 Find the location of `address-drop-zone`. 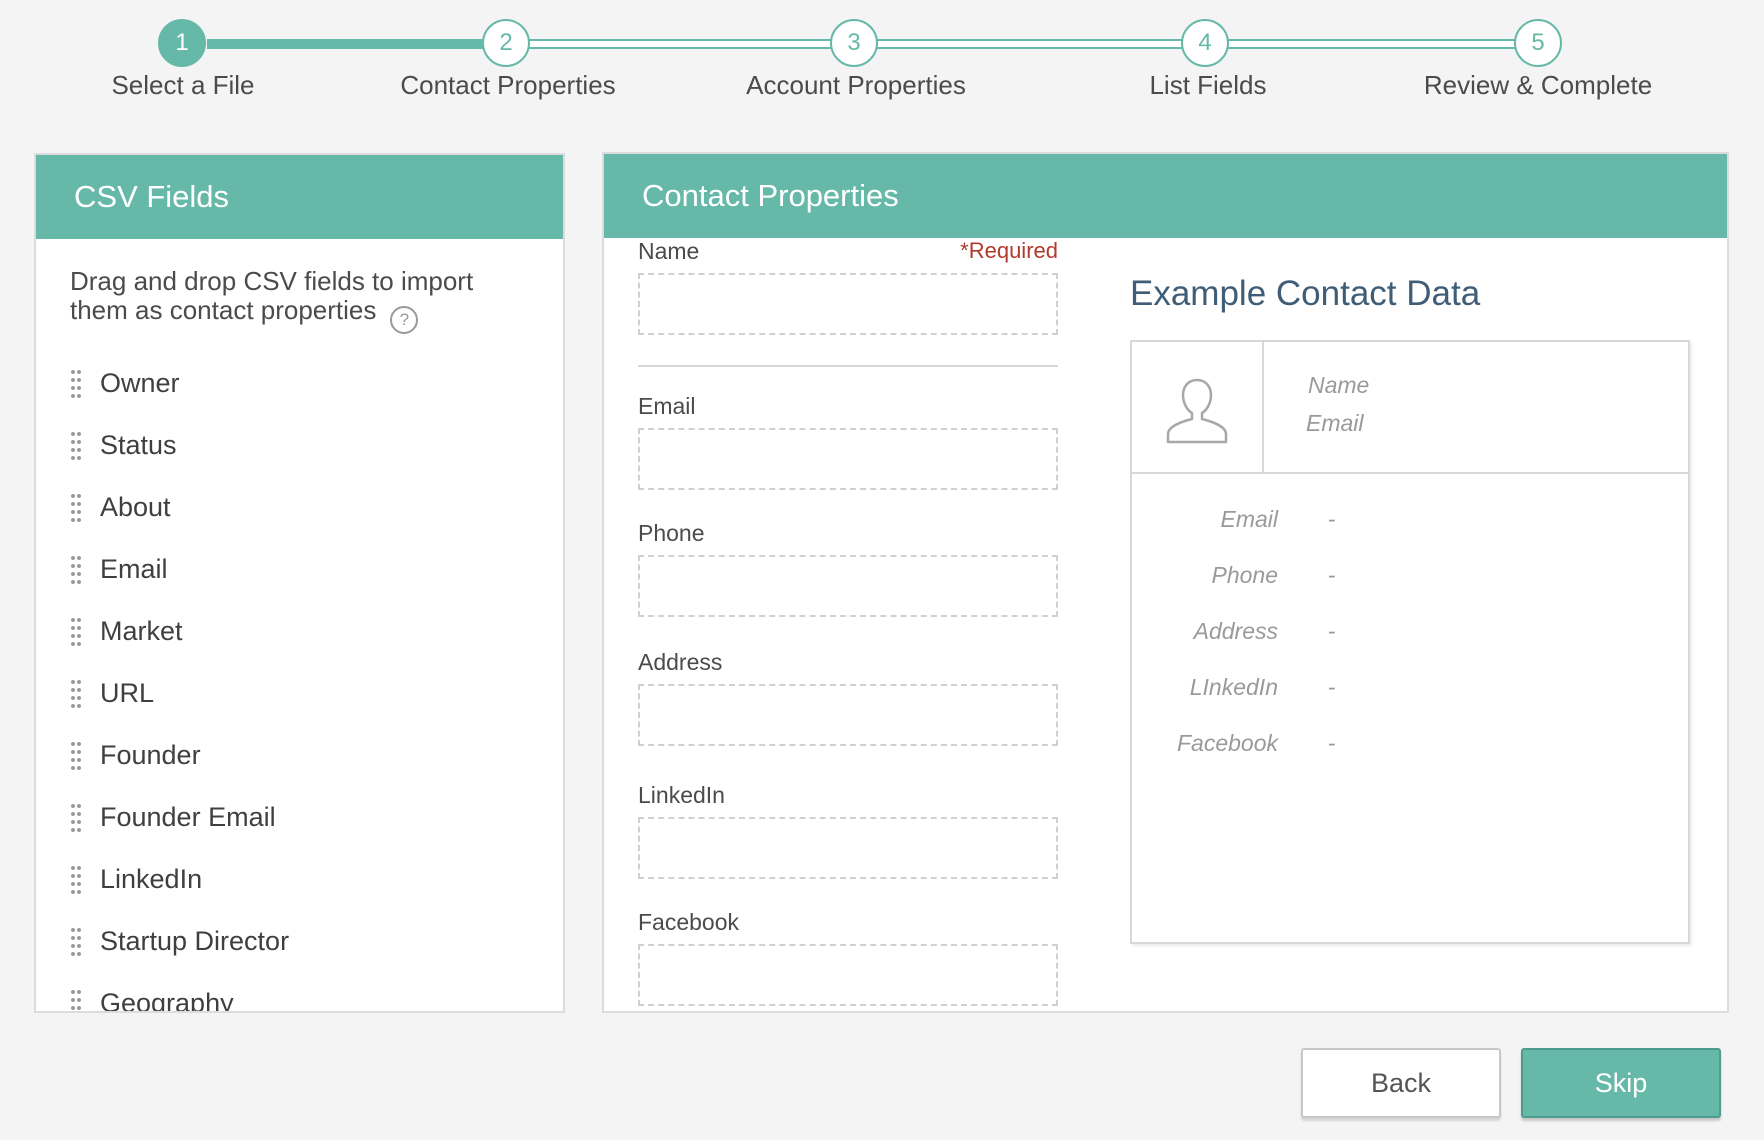

address-drop-zone is located at coordinates (848, 715).